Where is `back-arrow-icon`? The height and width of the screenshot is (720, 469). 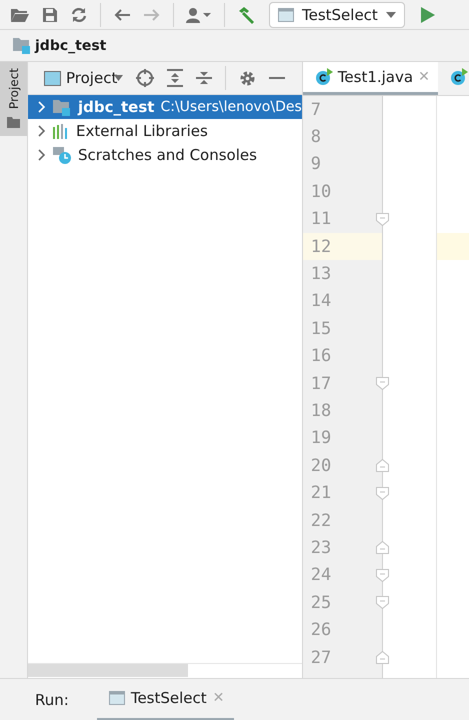
back-arrow-icon is located at coordinates (122, 15).